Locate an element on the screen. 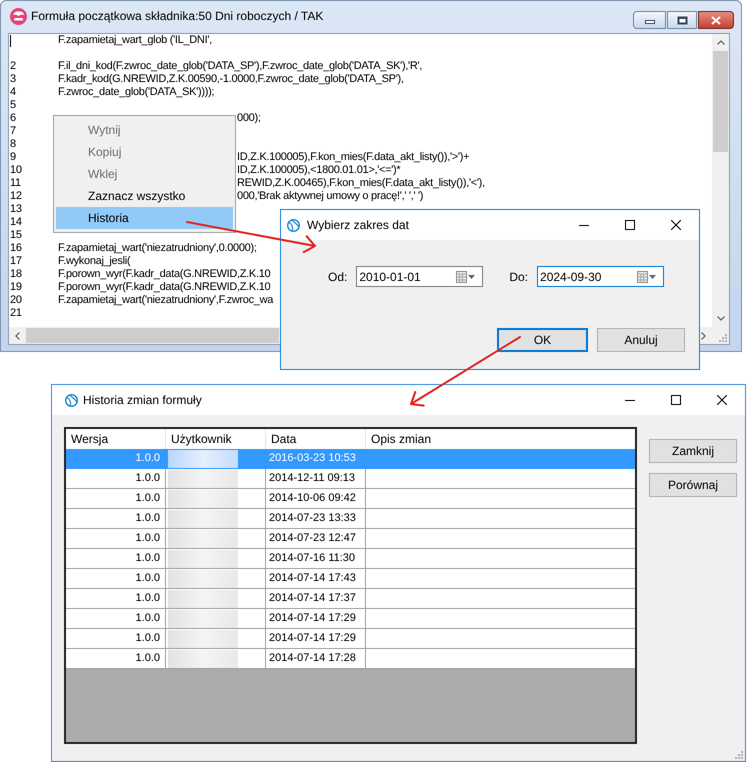 The width and height of the screenshot is (747, 762). logo-icon is located at coordinates (18, 16).